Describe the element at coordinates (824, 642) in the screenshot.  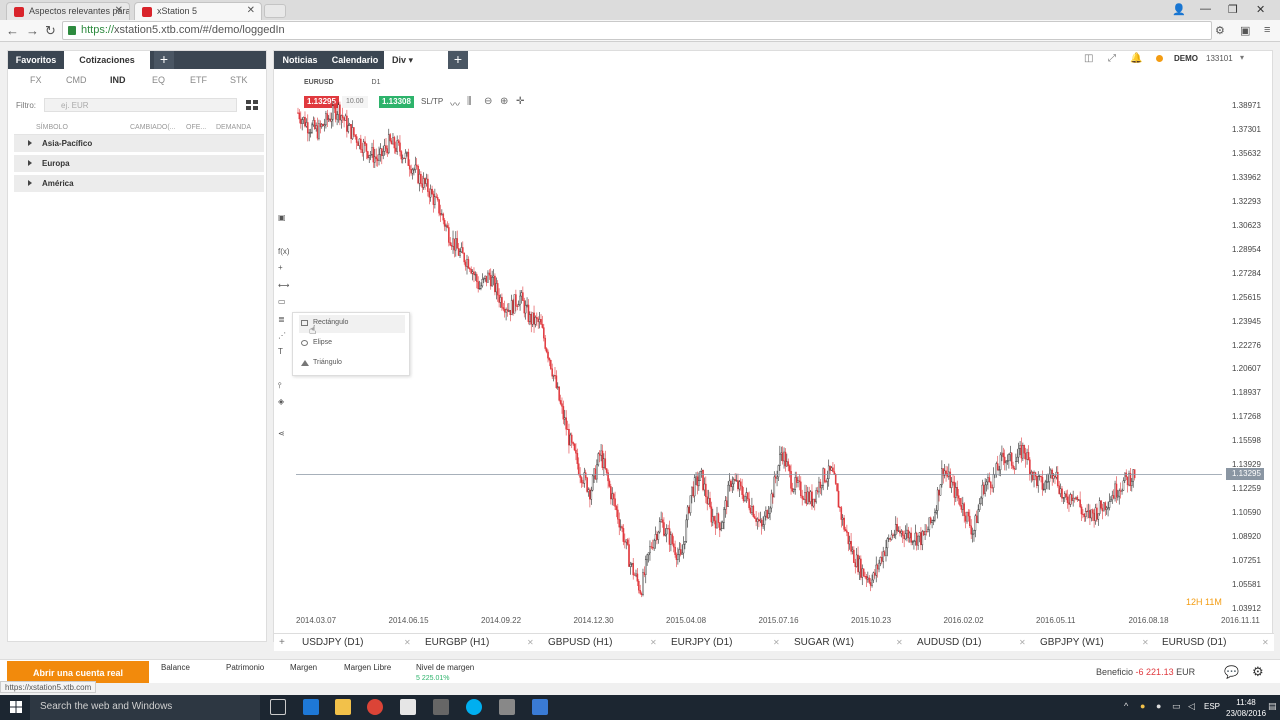
I see `chart-tab: SUGAR (W1)` at that location.